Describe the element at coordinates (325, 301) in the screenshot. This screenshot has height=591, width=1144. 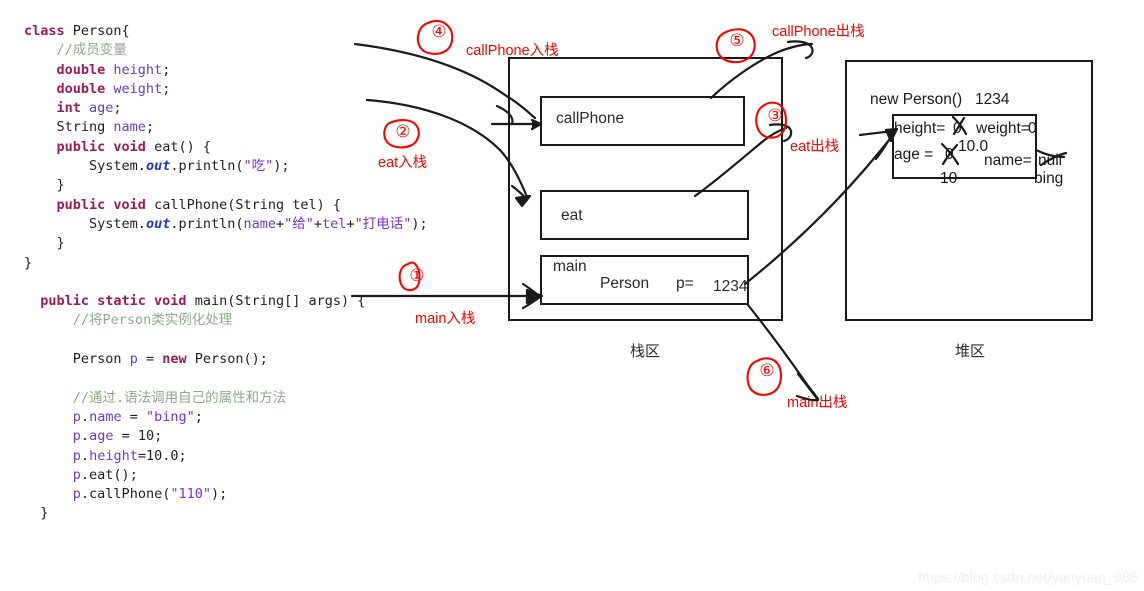
I see `code-token: args` at that location.